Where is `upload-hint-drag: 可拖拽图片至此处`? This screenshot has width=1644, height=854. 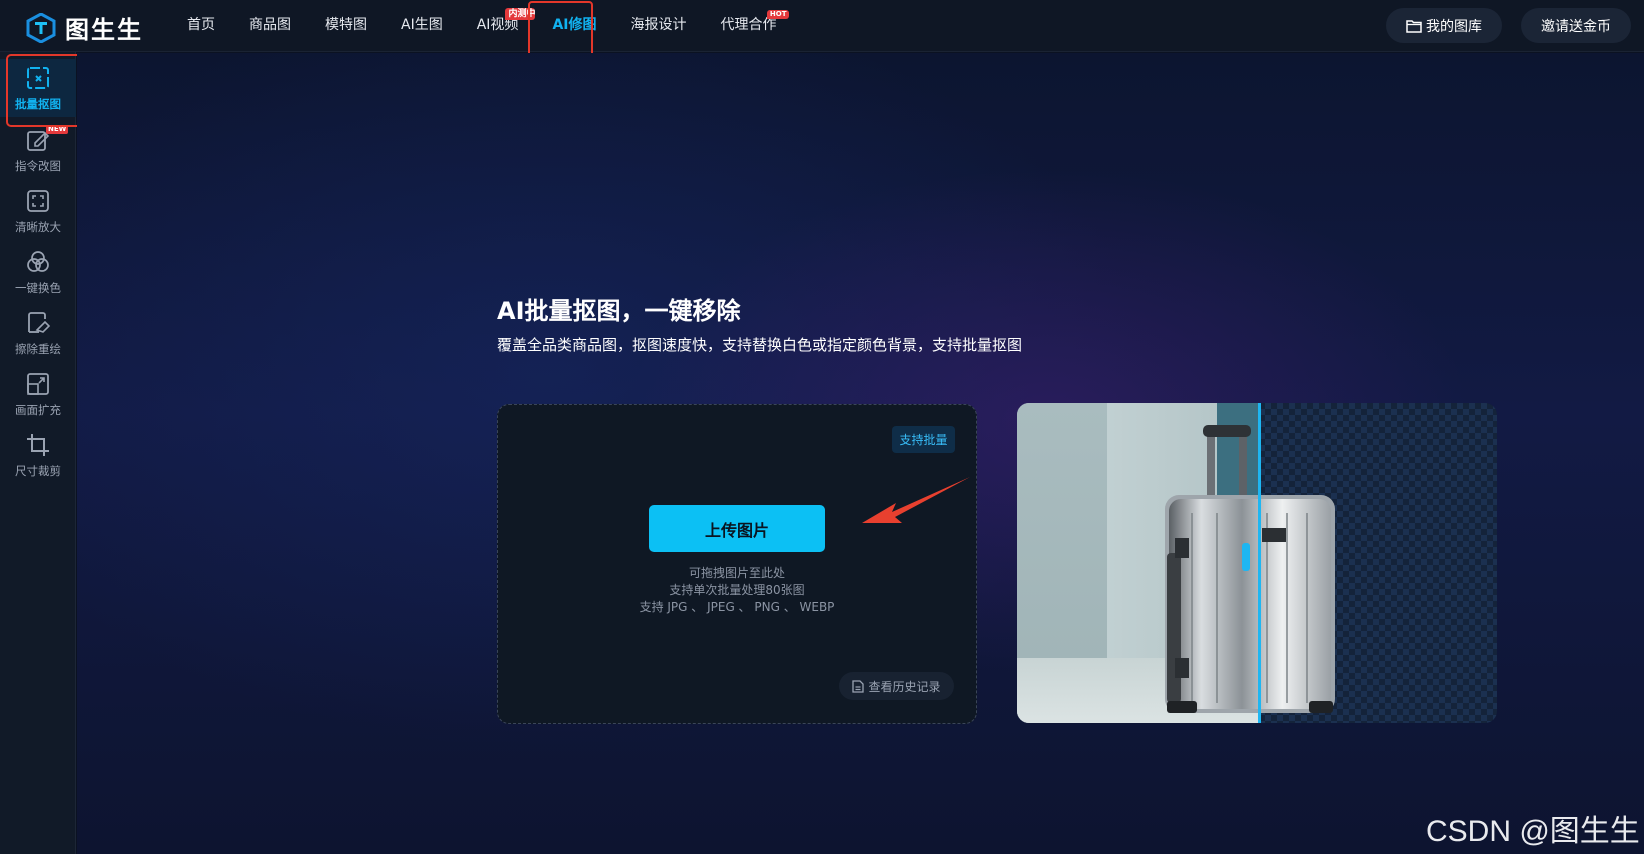
upload-hint-drag: 可拖拽图片至此处 is located at coordinates (736, 573).